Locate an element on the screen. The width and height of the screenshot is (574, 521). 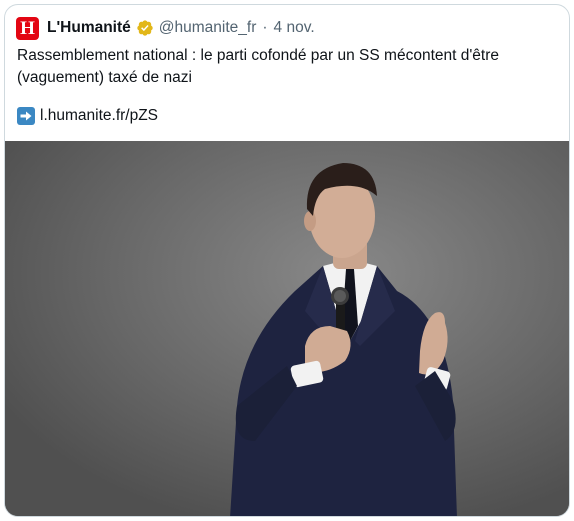
display-name: L'Humanité is located at coordinates (89, 28).